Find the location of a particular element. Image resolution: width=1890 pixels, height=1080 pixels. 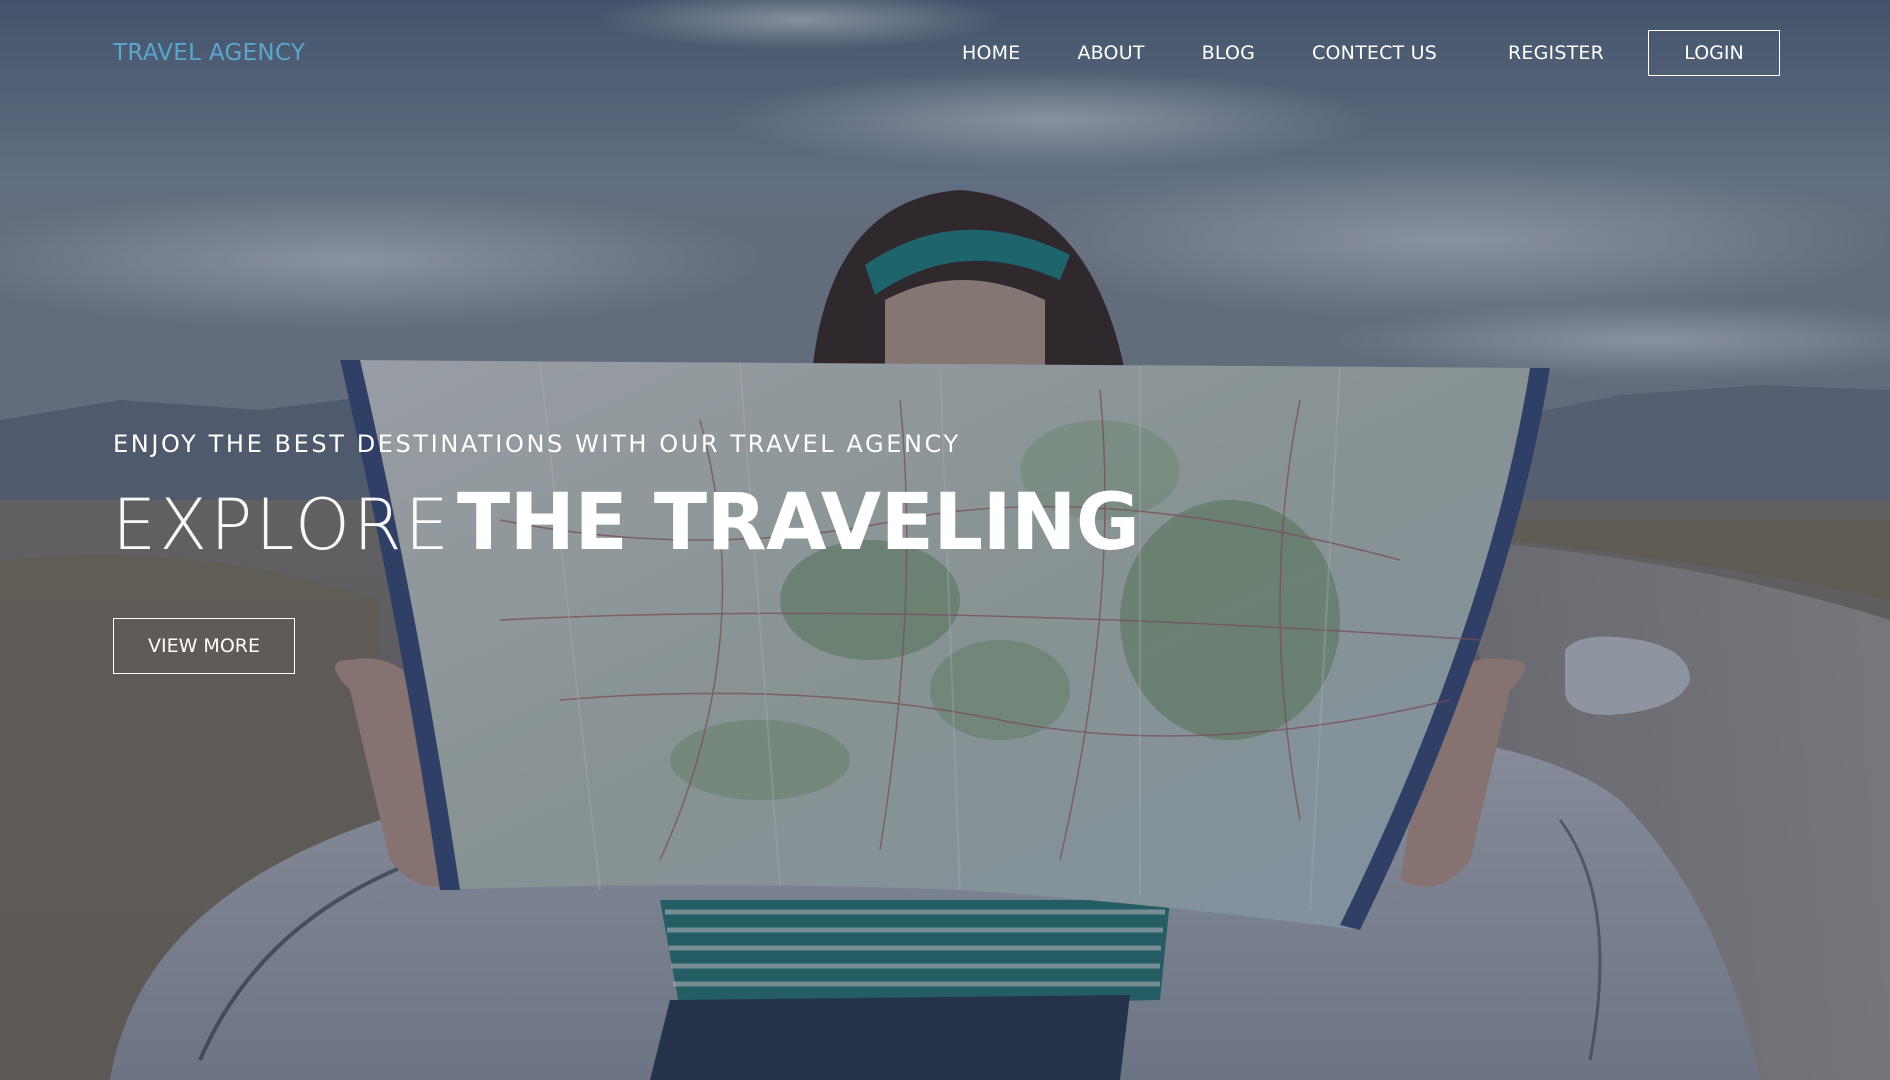

headline-bold-part: THE TRAVELING is located at coordinates (798, 523).